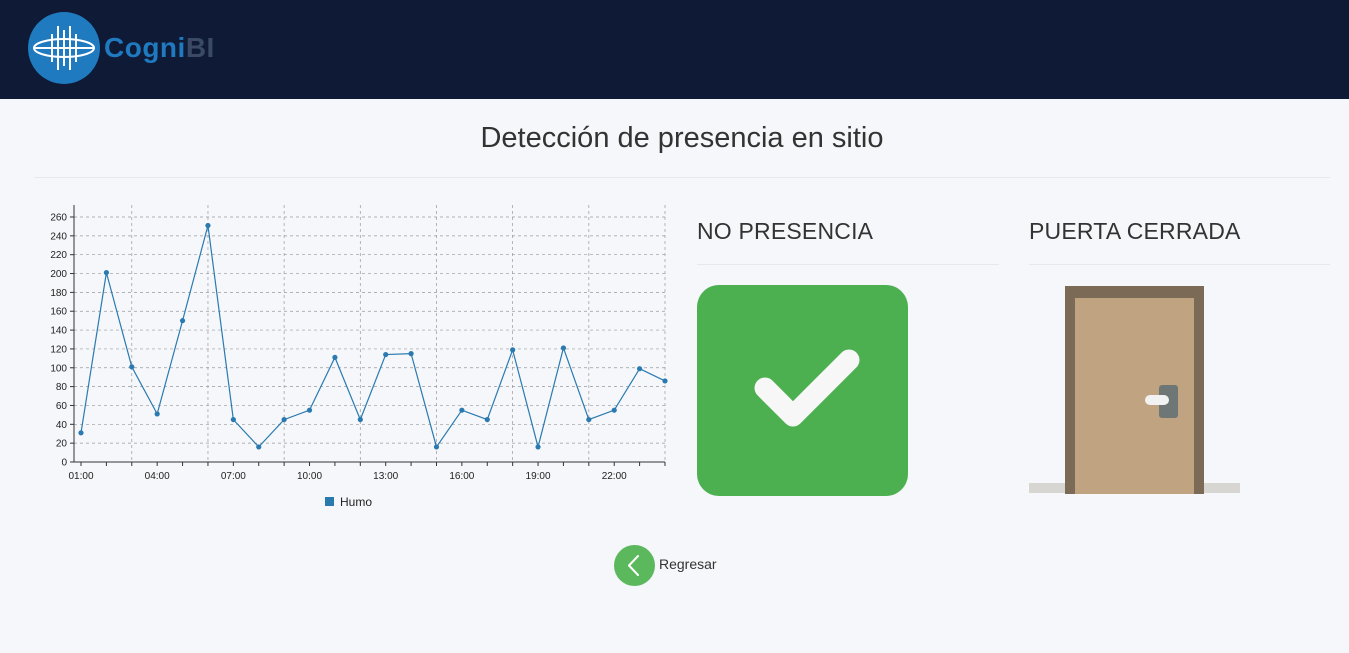  Describe the element at coordinates (64, 463) in the screenshot. I see `y-tick-label: 0` at that location.